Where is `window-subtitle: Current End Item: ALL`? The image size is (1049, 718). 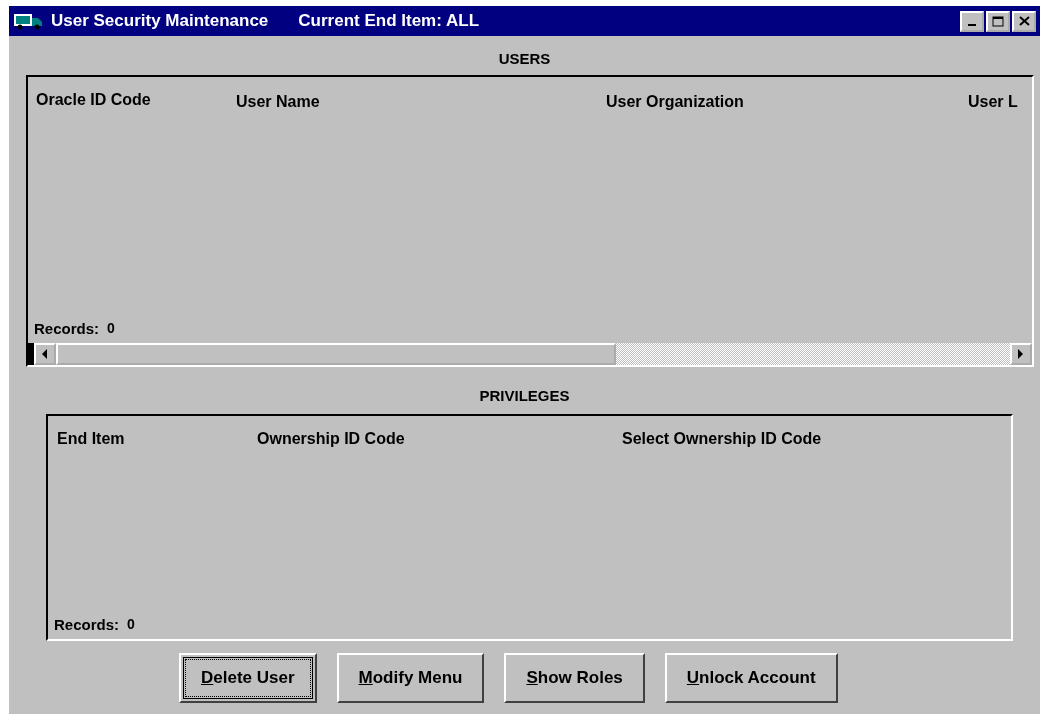 window-subtitle: Current End Item: ALL is located at coordinates (388, 21).